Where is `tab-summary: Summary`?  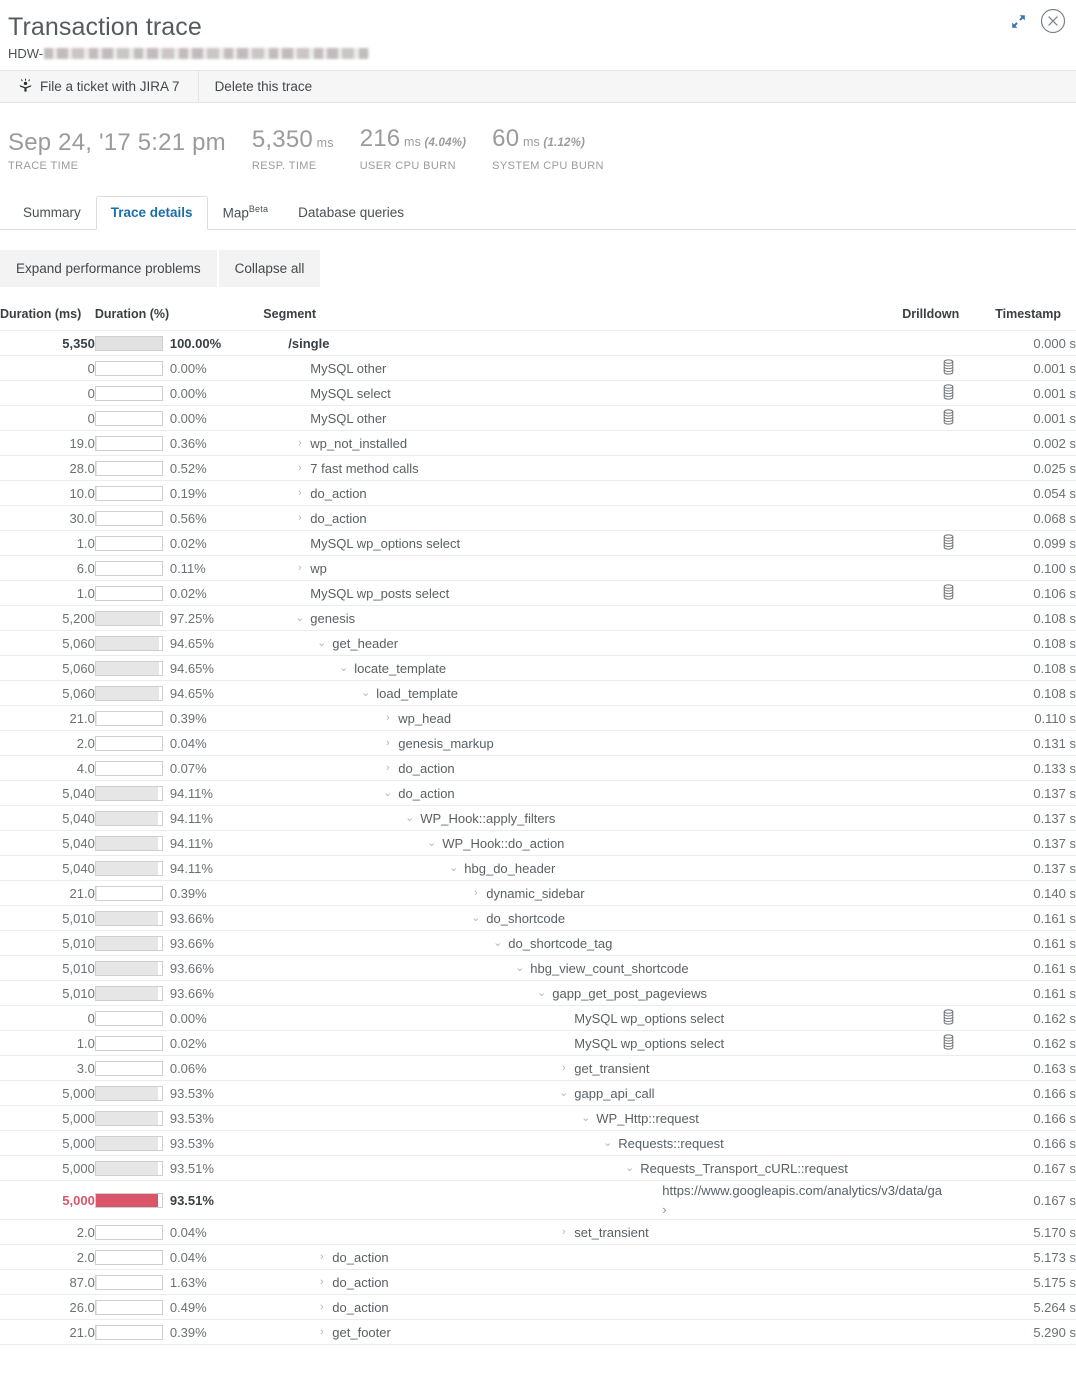
tab-summary: Summary is located at coordinates (52, 213).